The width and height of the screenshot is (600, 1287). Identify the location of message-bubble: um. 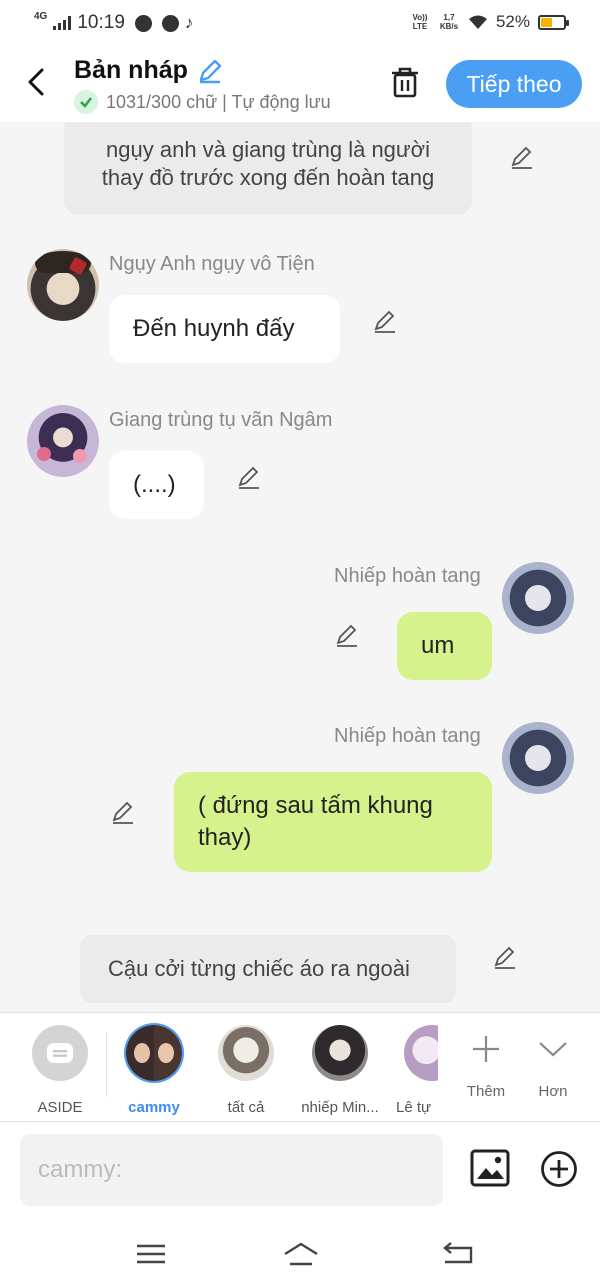
(444, 646).